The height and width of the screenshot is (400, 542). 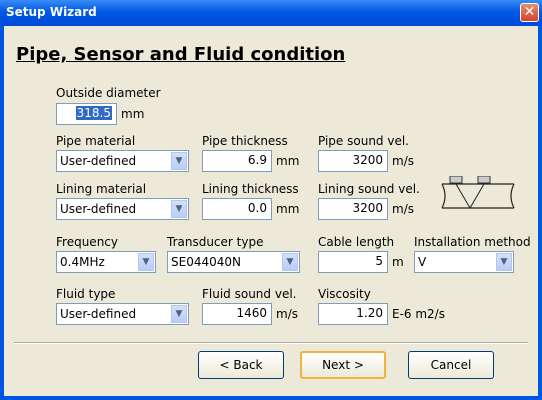 What do you see at coordinates (398, 262) in the screenshot?
I see `cable-length-unit: m` at bounding box center [398, 262].